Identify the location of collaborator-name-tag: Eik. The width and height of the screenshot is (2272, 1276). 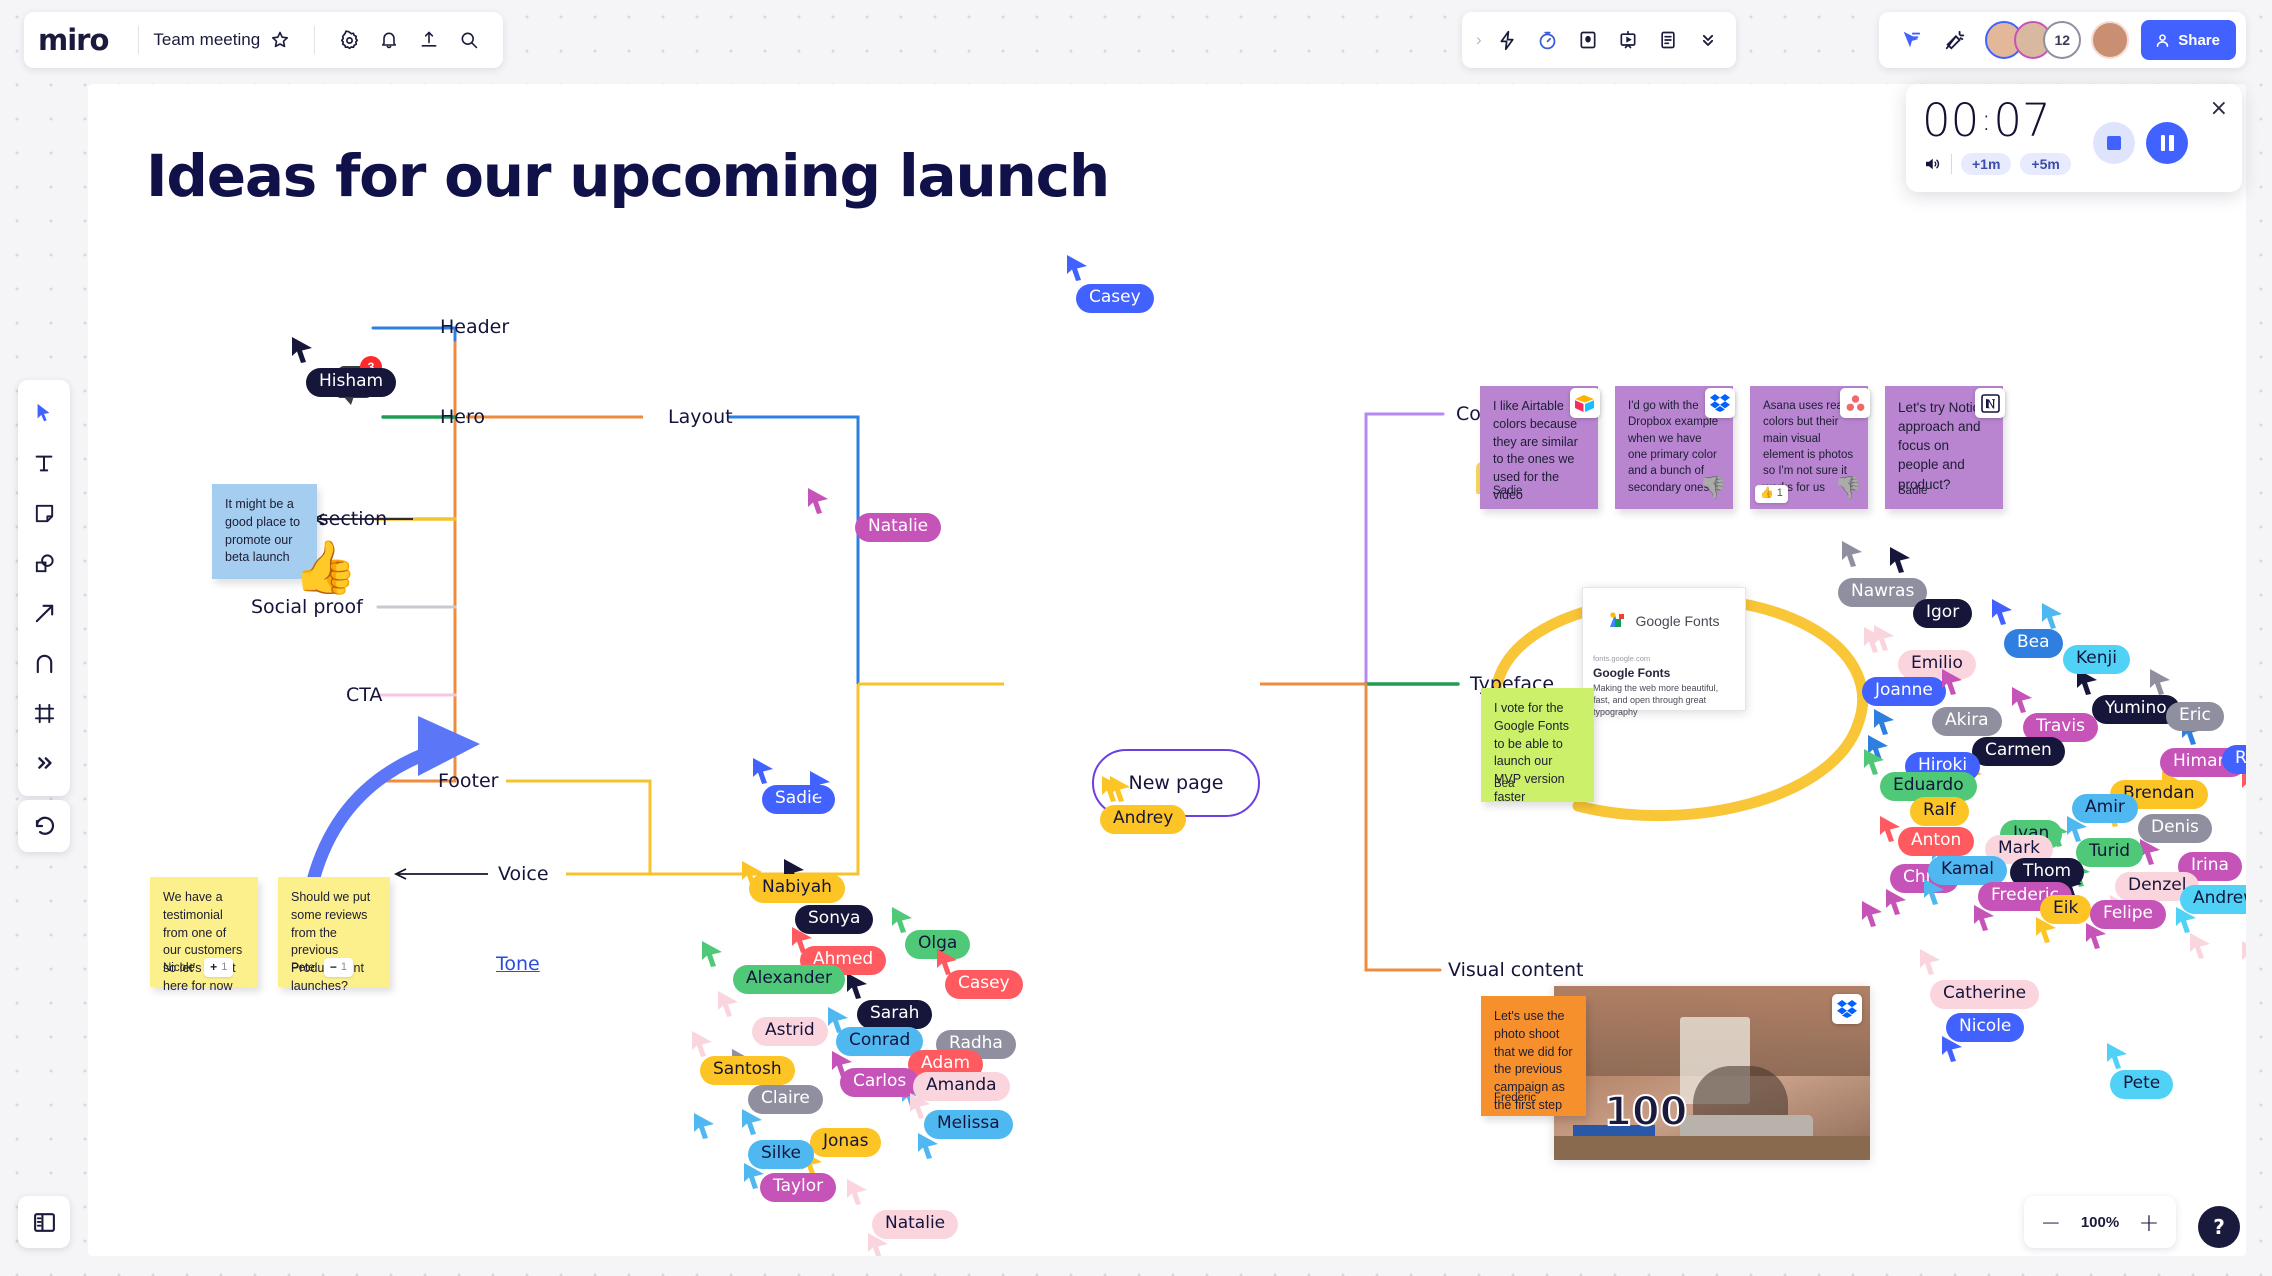
(2066, 909).